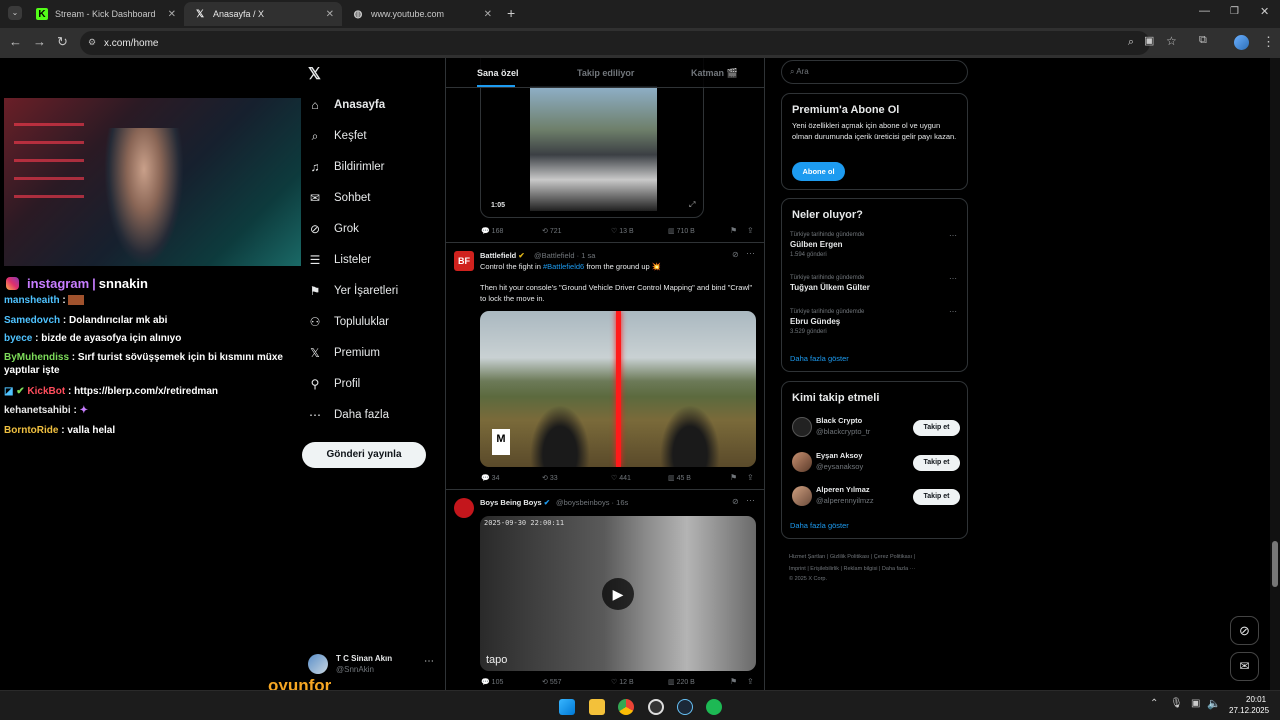 This screenshot has height=720, width=1280. What do you see at coordinates (839, 455) in the screenshot?
I see `follow-name: Eyşan Aksoy` at bounding box center [839, 455].